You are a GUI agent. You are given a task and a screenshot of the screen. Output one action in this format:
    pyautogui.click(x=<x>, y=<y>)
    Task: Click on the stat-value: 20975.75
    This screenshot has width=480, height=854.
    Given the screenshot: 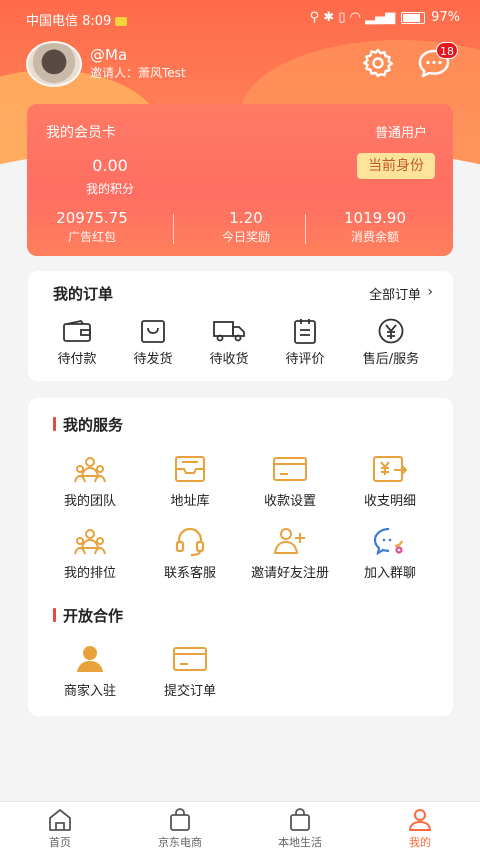 What is the action you would take?
    pyautogui.click(x=92, y=218)
    